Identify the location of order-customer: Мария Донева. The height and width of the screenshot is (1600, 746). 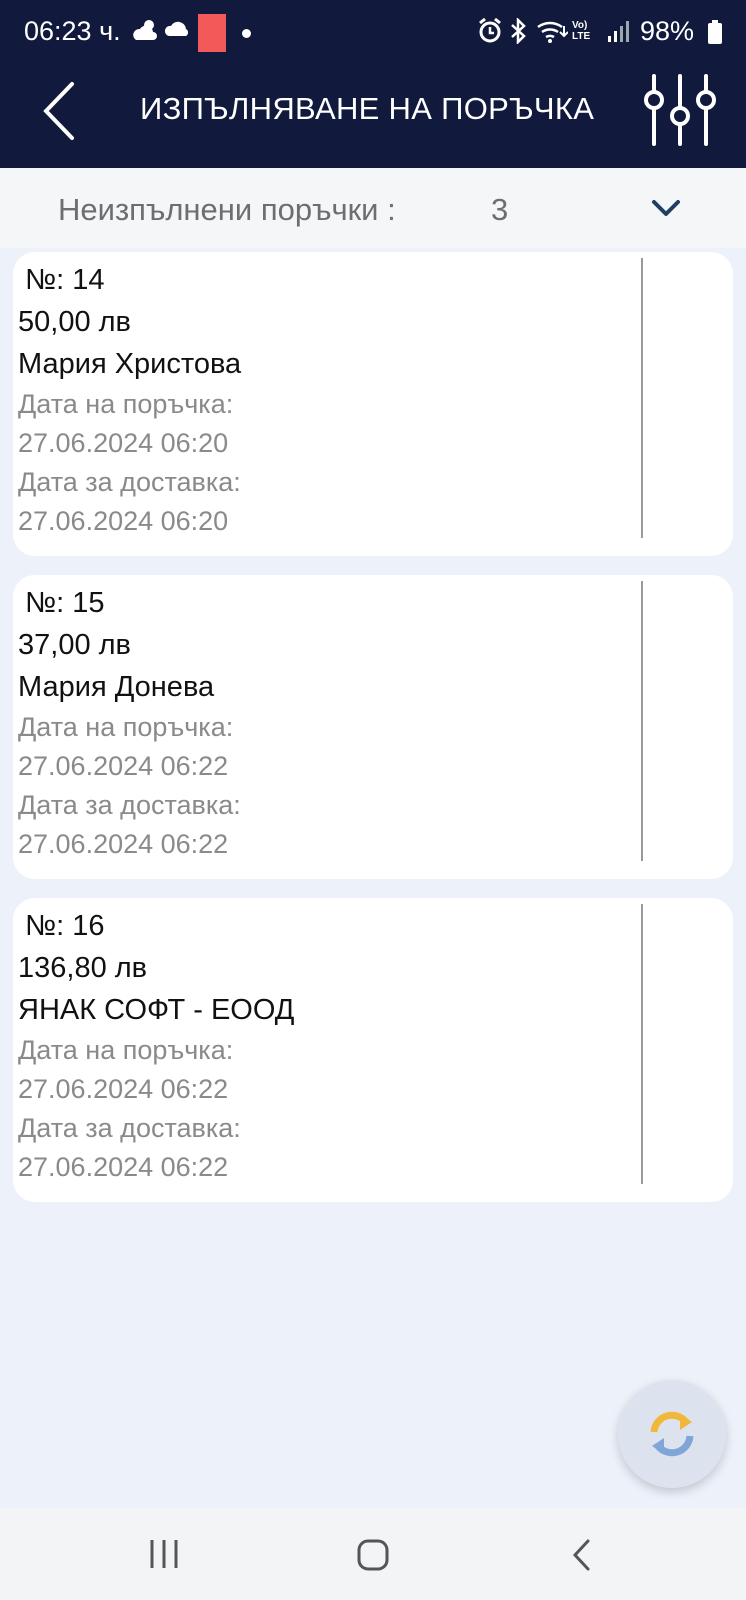
(116, 687).